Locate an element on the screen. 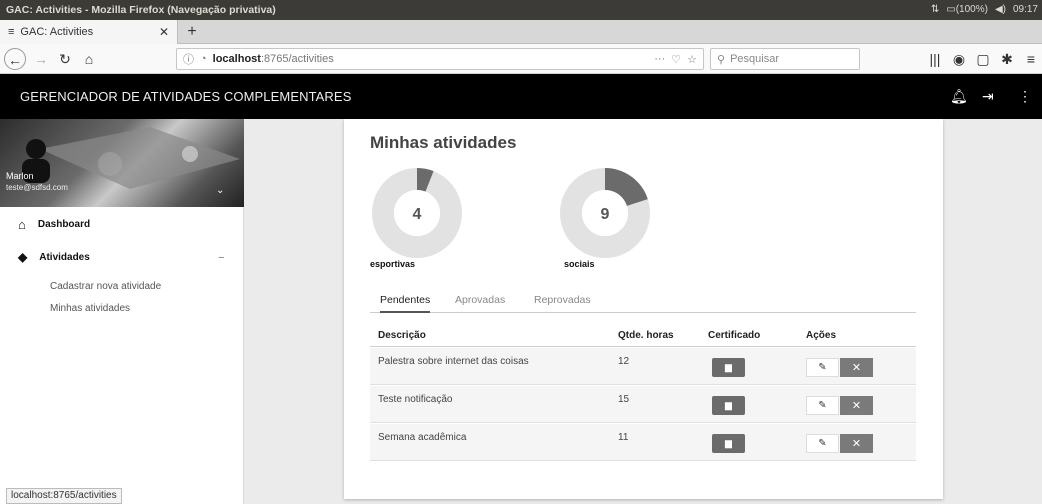  search-input: ⚲ Pesquisar is located at coordinates (785, 59).